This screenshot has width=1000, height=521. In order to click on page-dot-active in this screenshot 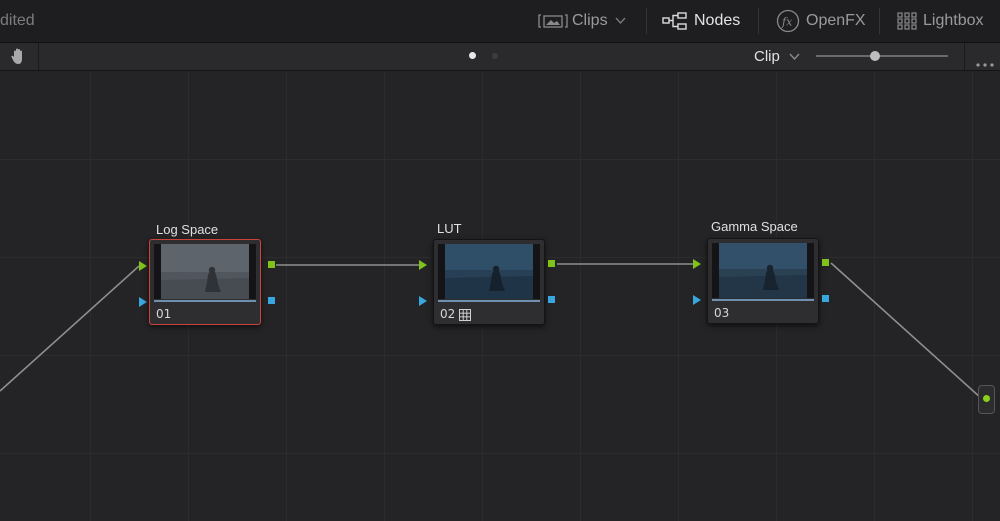, I will do `click(472, 55)`.